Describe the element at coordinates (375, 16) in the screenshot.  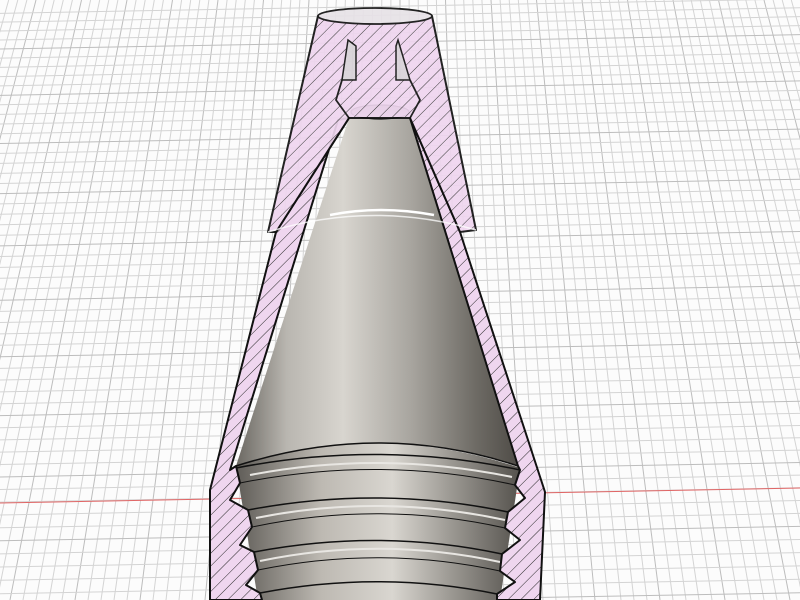
I see `cap-top-face` at that location.